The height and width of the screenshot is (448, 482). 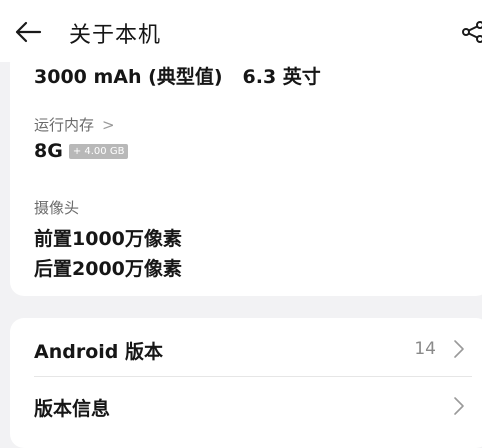 I want to click on ram-value: 8G, so click(x=48, y=151).